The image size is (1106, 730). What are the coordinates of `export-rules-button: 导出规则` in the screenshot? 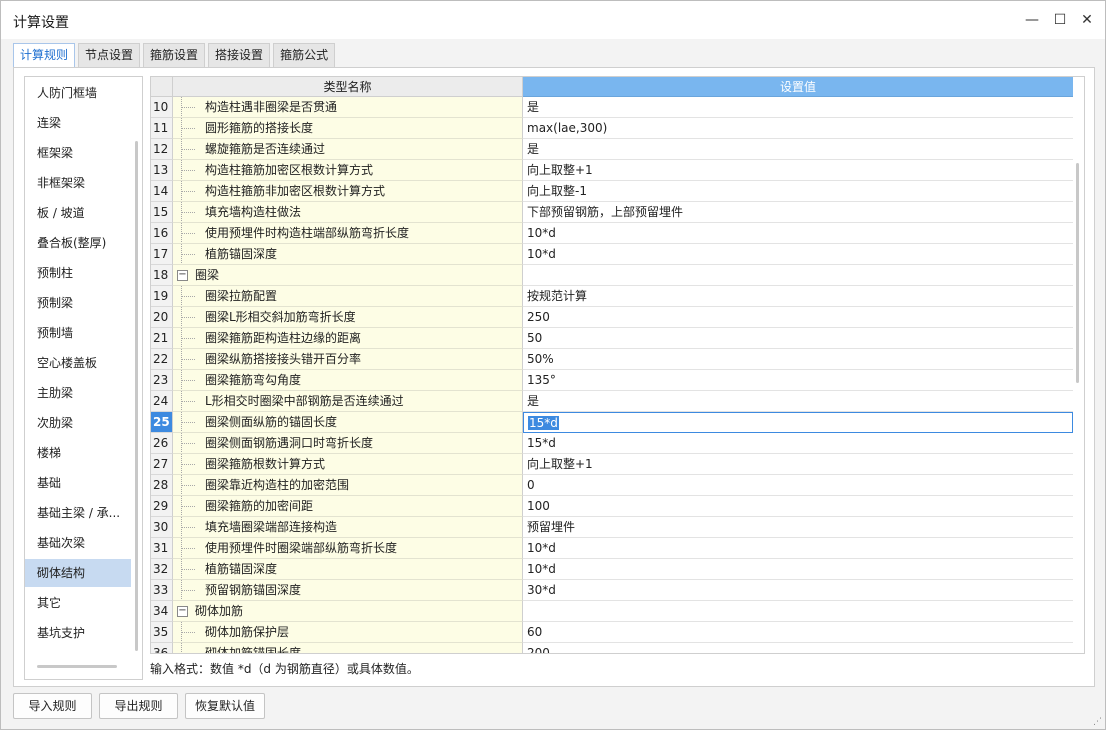 It's located at (138, 706).